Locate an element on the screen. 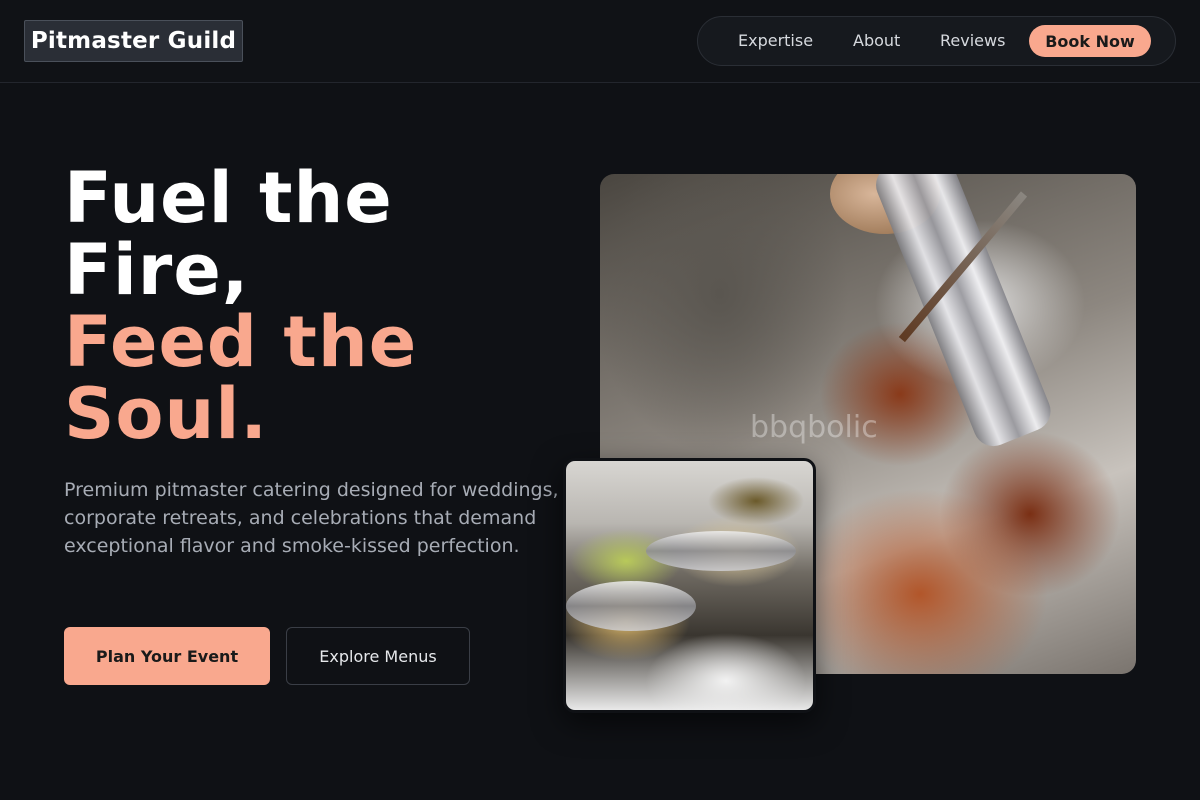 The height and width of the screenshot is (800, 1200). headline-accent-line-2: Soul. is located at coordinates (166, 414).